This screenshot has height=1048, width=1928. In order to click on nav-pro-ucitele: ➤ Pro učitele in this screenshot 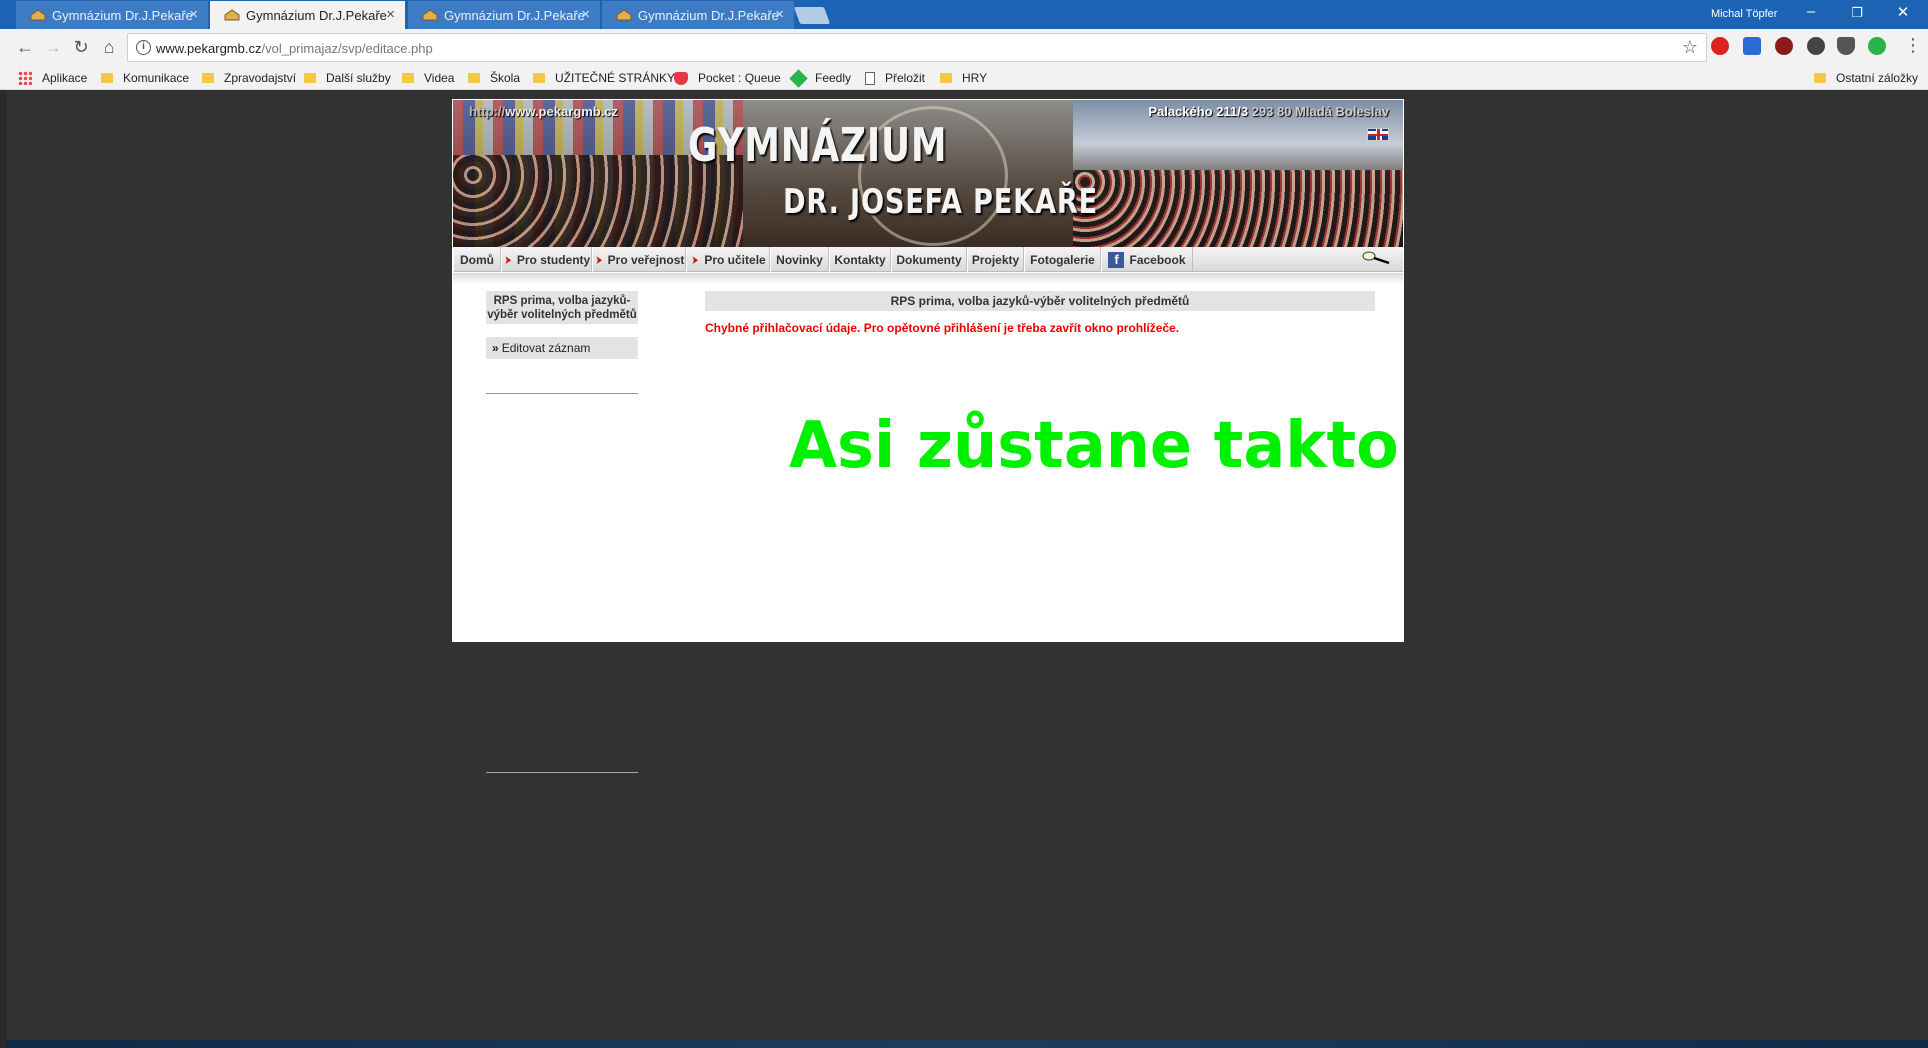, I will do `click(728, 259)`.